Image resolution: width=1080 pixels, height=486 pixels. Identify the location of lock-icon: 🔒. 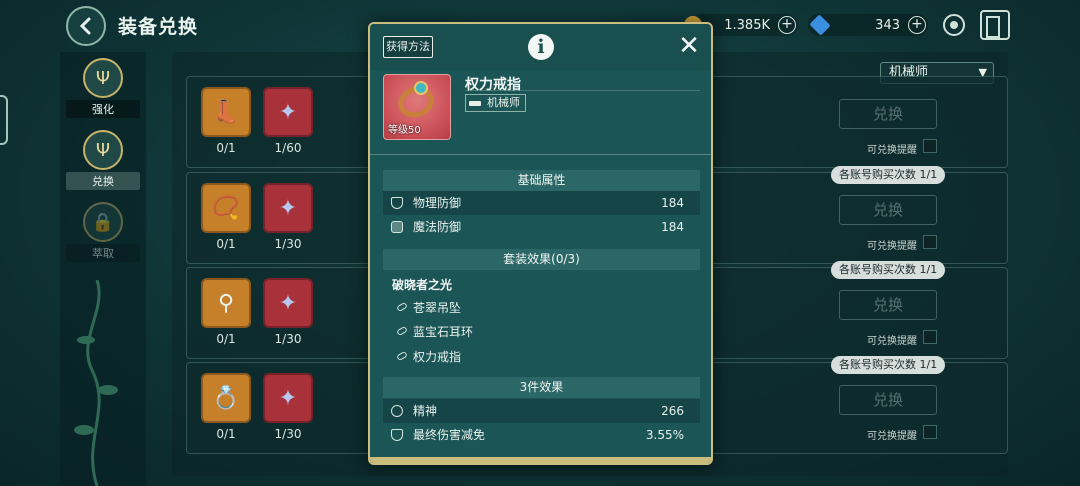
(103, 222).